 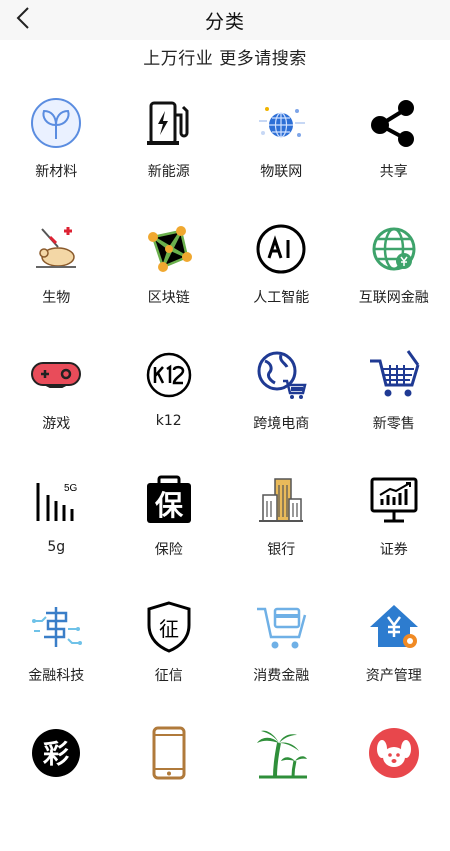 What do you see at coordinates (281, 549) in the screenshot?
I see `category-label: 银行` at bounding box center [281, 549].